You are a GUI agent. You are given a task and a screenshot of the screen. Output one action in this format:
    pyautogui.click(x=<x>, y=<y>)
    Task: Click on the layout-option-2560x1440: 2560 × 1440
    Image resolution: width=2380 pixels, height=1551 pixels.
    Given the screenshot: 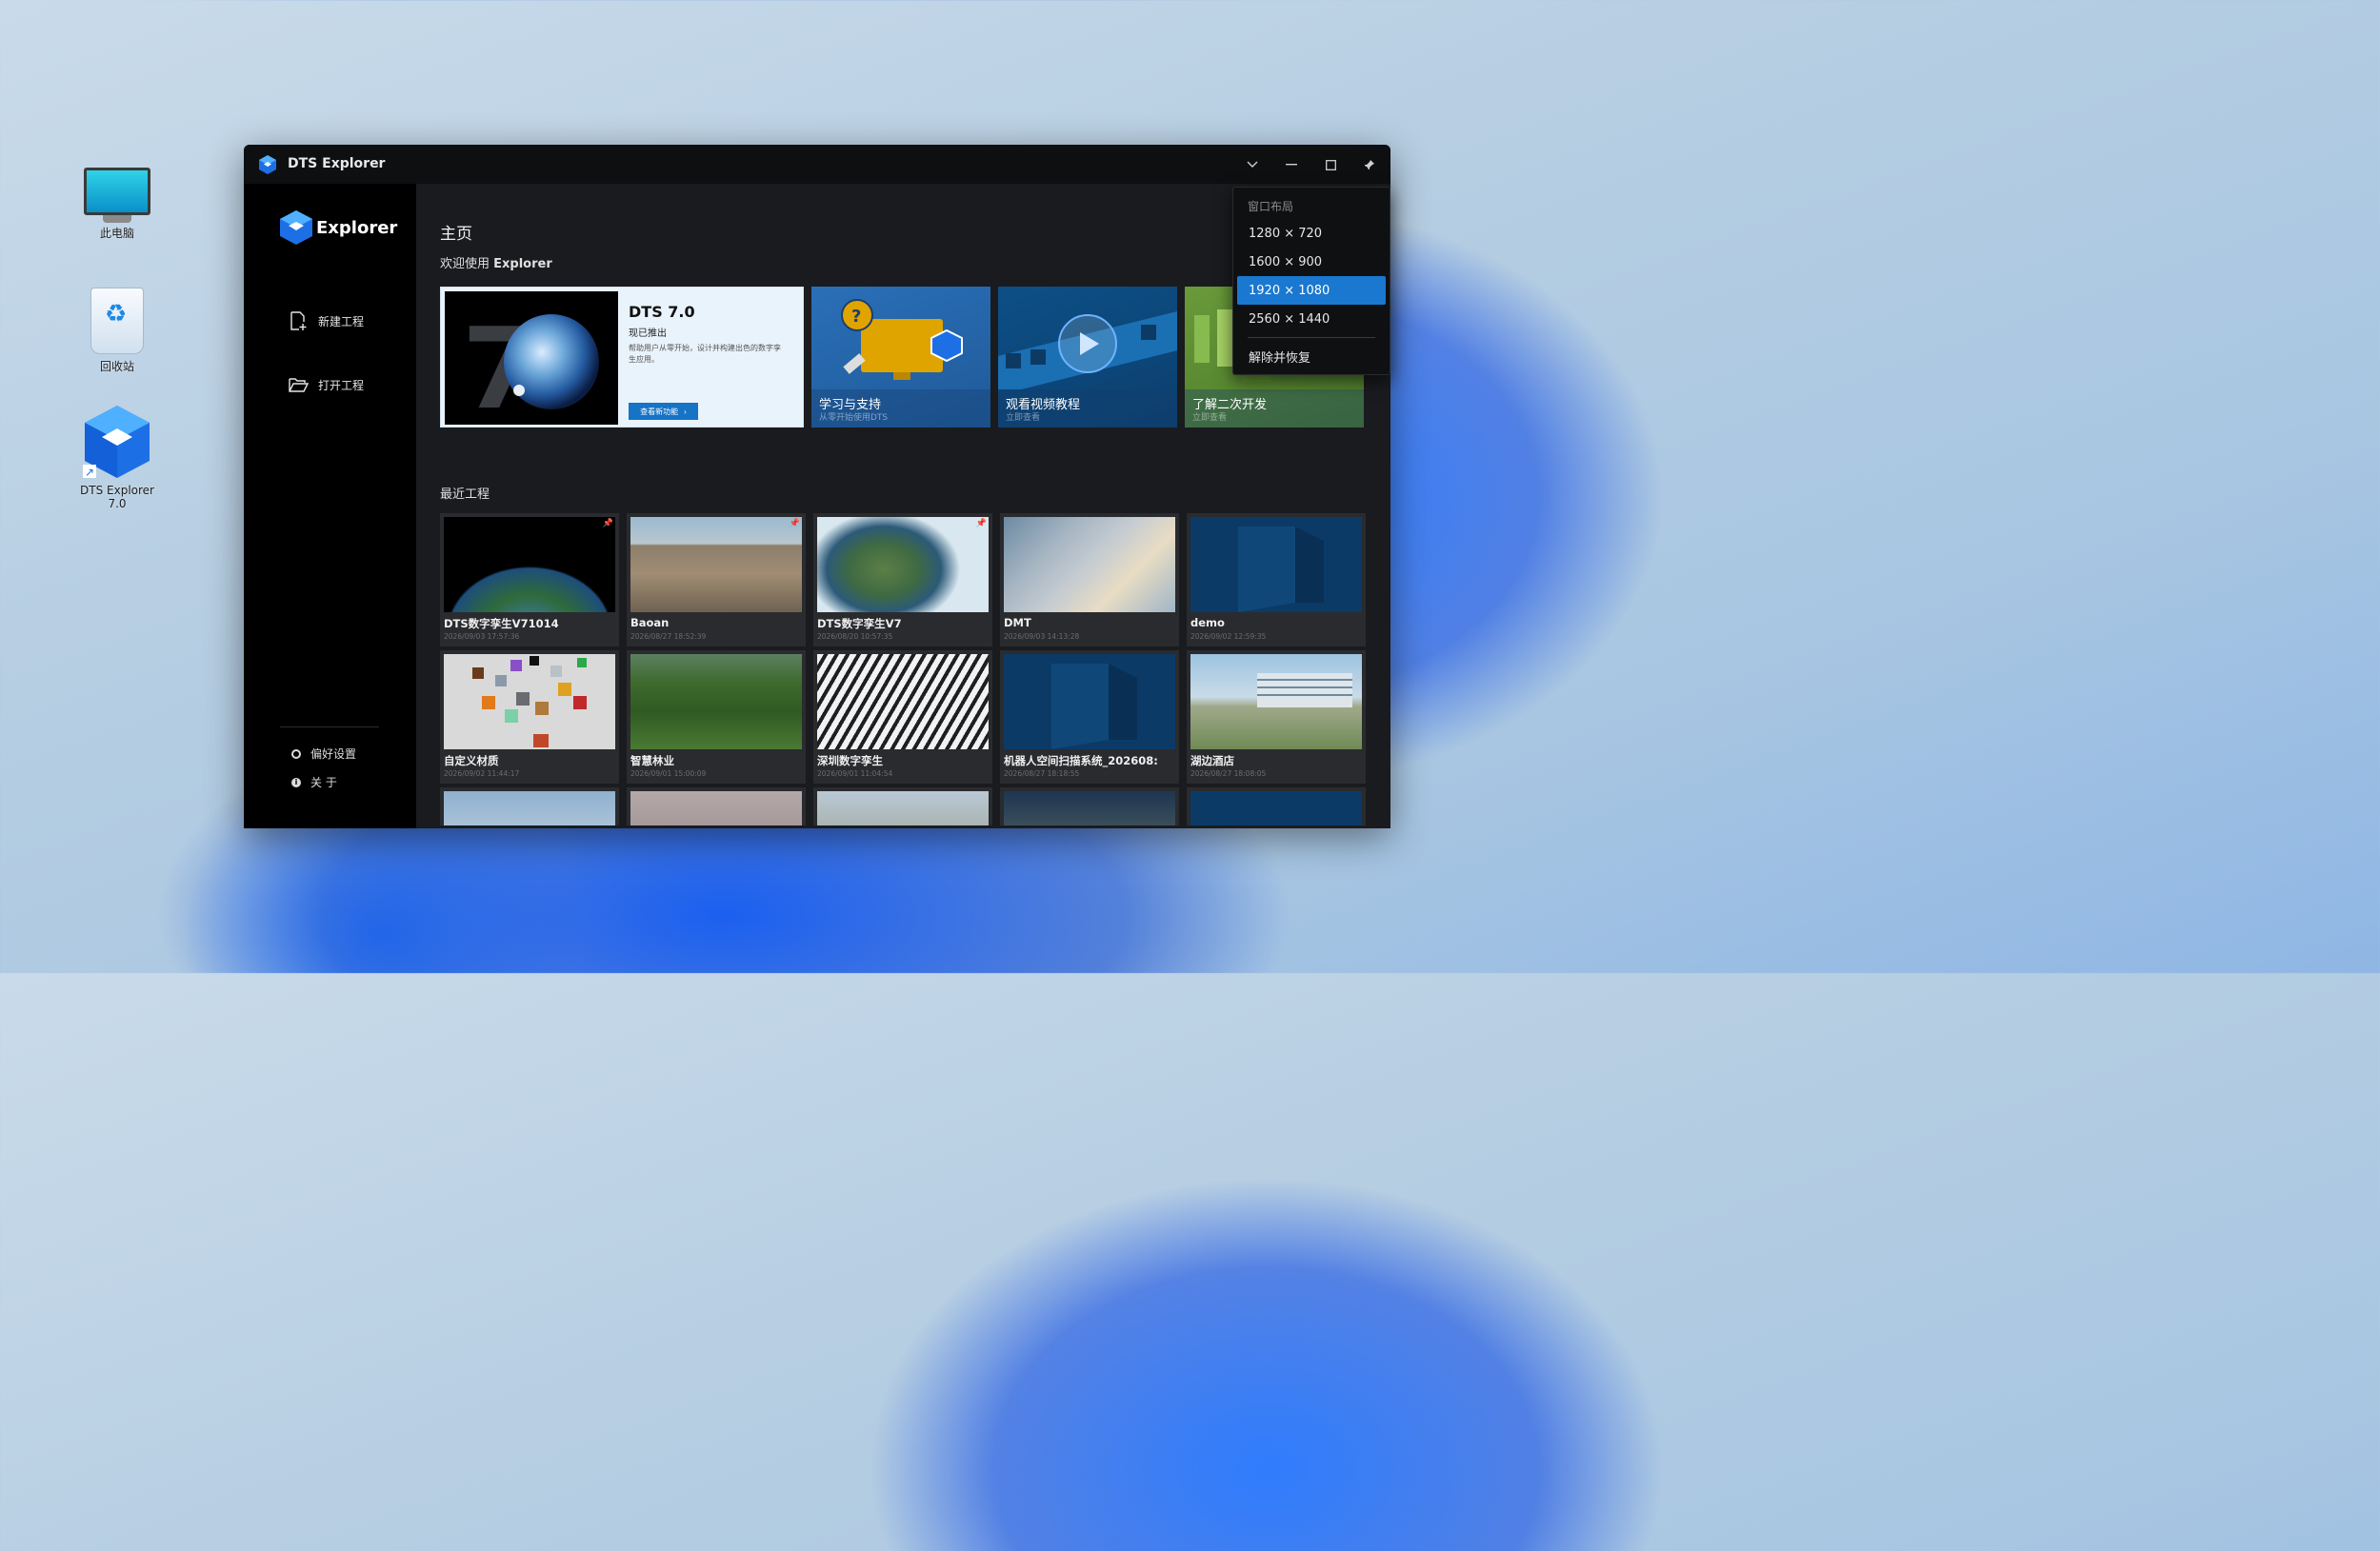 What is the action you would take?
    pyautogui.click(x=1311, y=319)
    